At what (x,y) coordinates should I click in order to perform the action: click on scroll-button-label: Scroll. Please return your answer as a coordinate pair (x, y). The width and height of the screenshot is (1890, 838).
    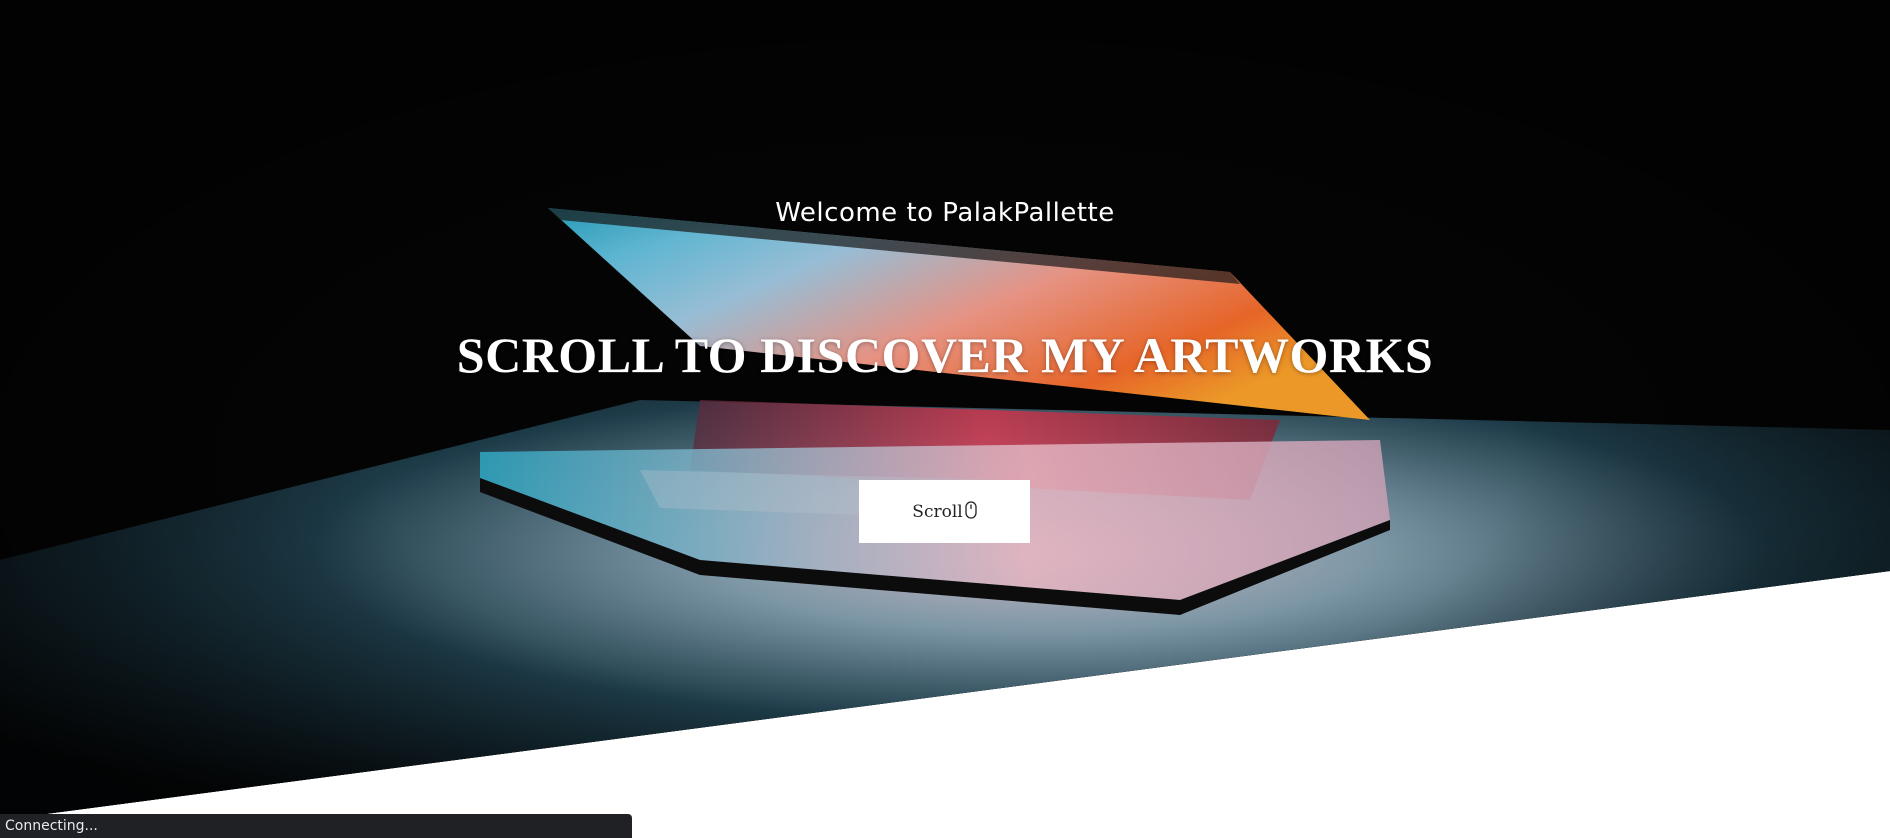
    Looking at the image, I should click on (937, 511).